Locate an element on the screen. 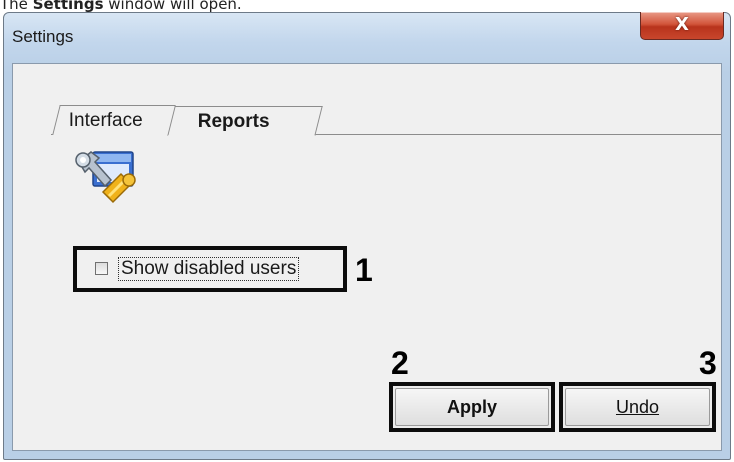 The image size is (734, 462). settings-wrench-icon is located at coordinates (105, 177).